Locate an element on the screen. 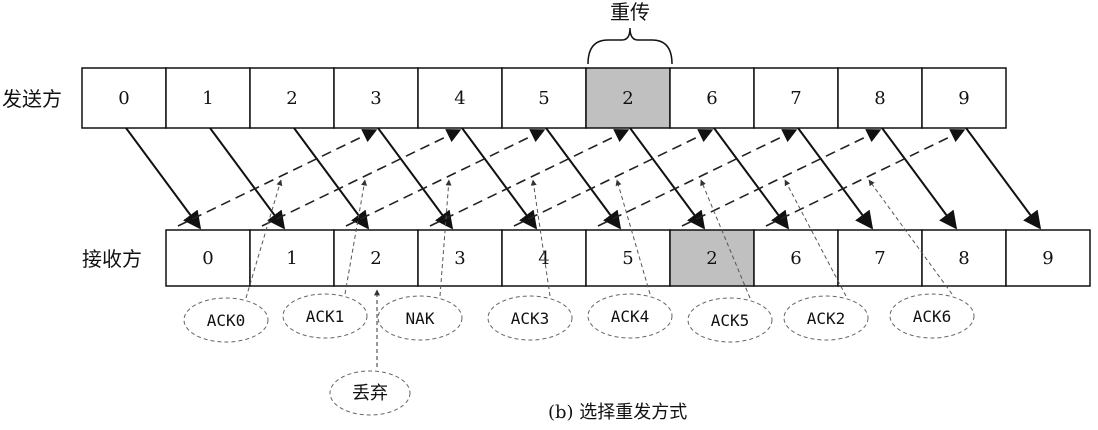 The height and width of the screenshot is (430, 1098). retransmit-brace is located at coordinates (630, 46).